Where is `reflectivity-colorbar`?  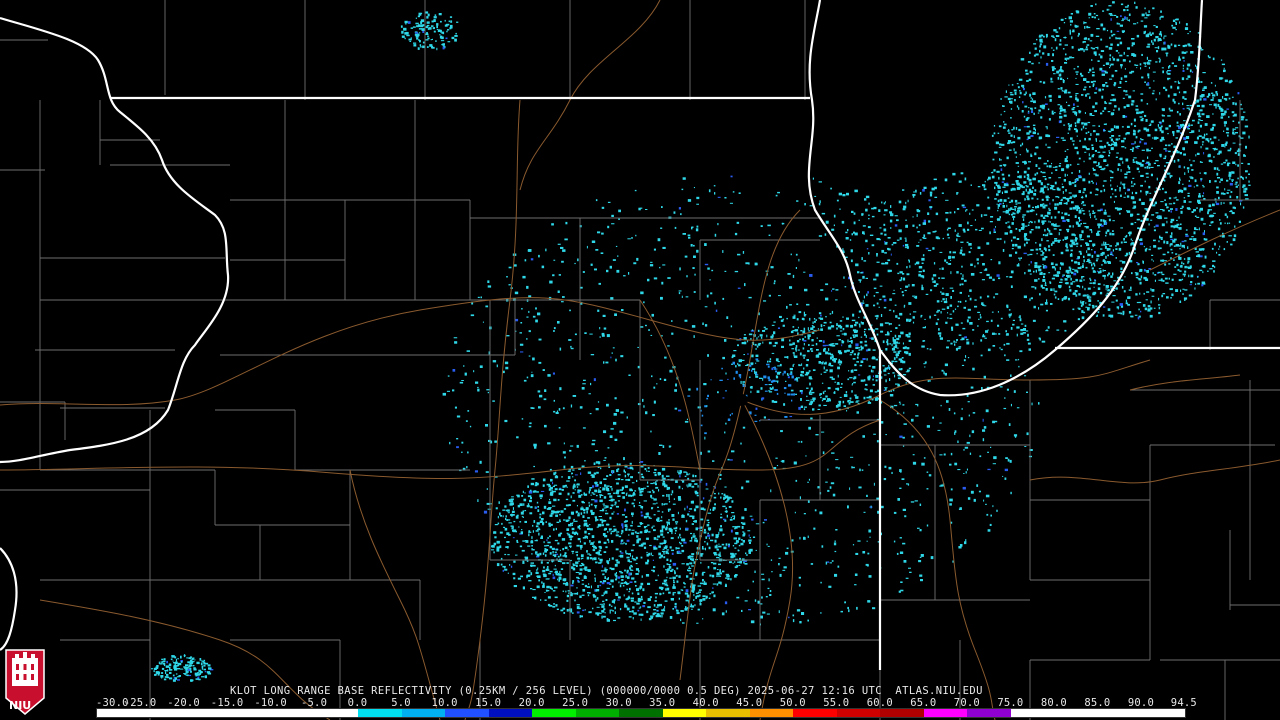
reflectivity-colorbar is located at coordinates (641, 713).